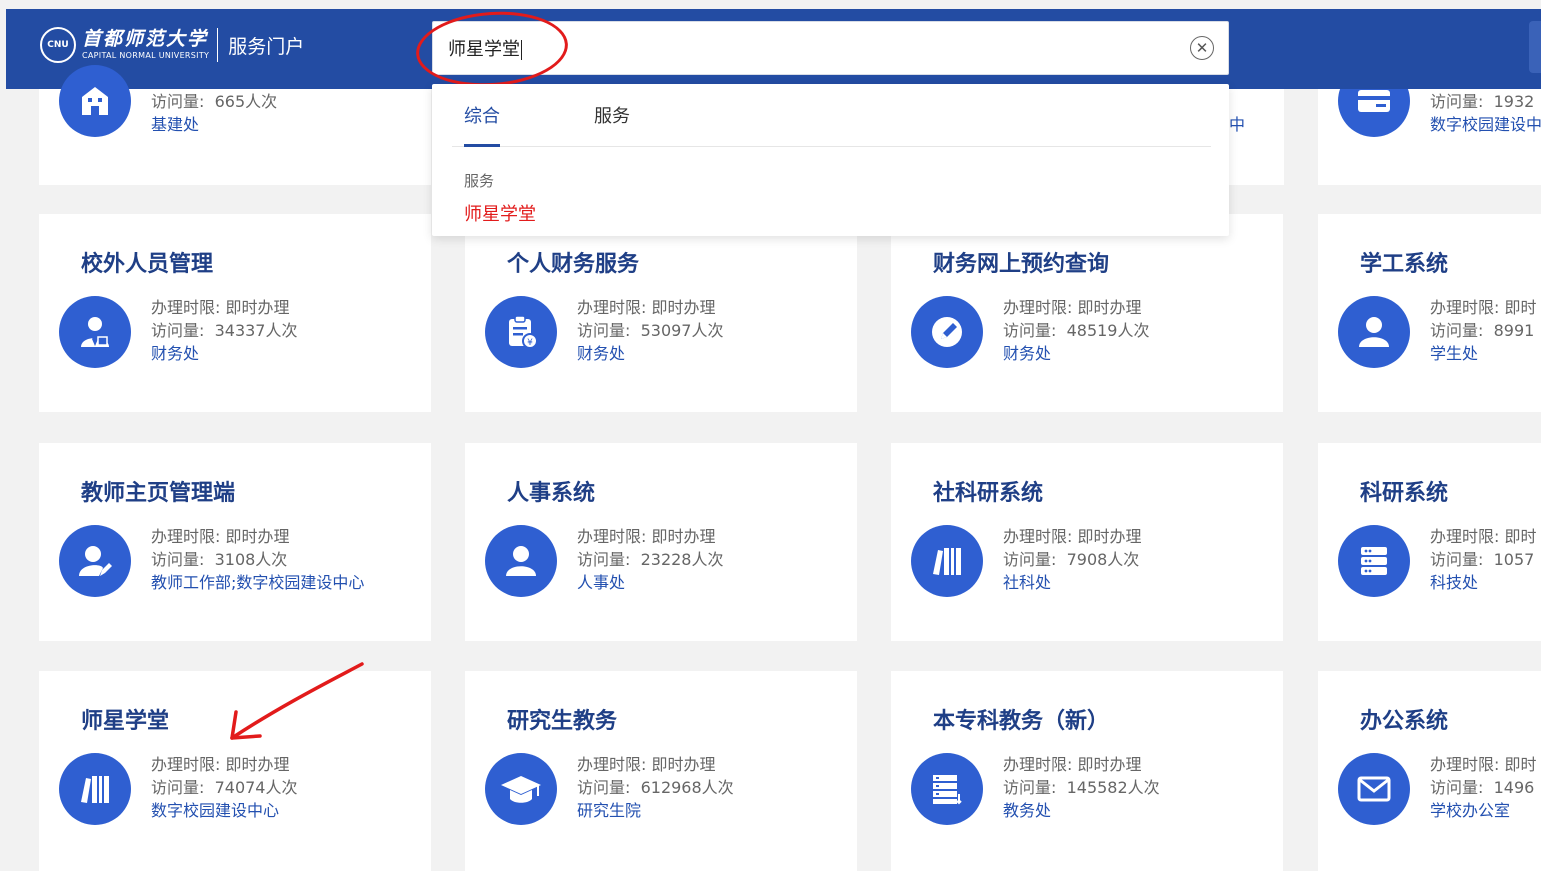 This screenshot has width=1541, height=871. What do you see at coordinates (215, 810) in the screenshot?
I see `department: 数字校园建设中心` at bounding box center [215, 810].